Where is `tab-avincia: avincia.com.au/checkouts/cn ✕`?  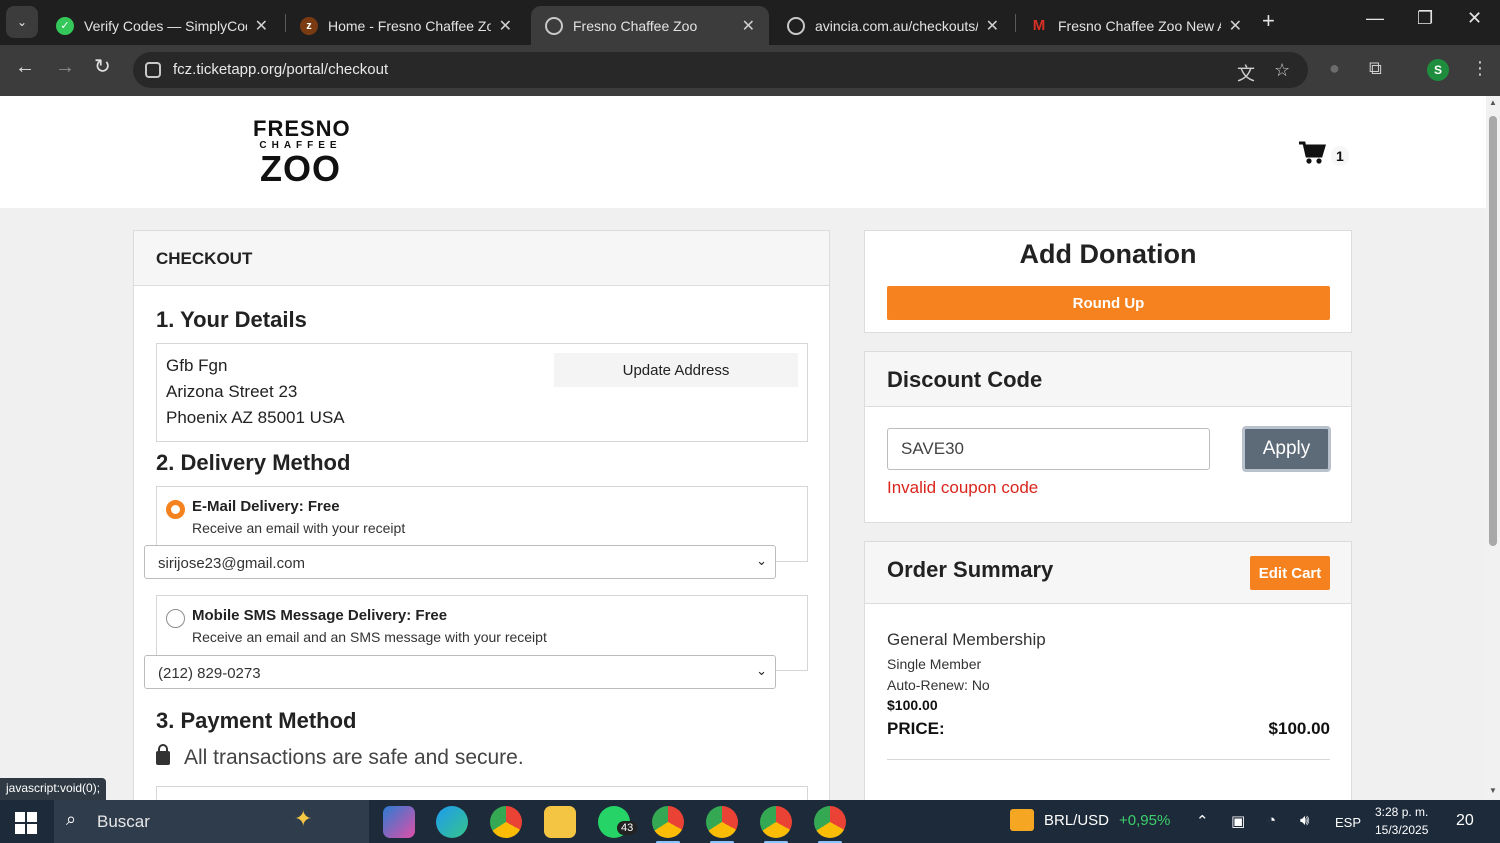 tab-avincia: avincia.com.au/checkouts/cn ✕ is located at coordinates (893, 25).